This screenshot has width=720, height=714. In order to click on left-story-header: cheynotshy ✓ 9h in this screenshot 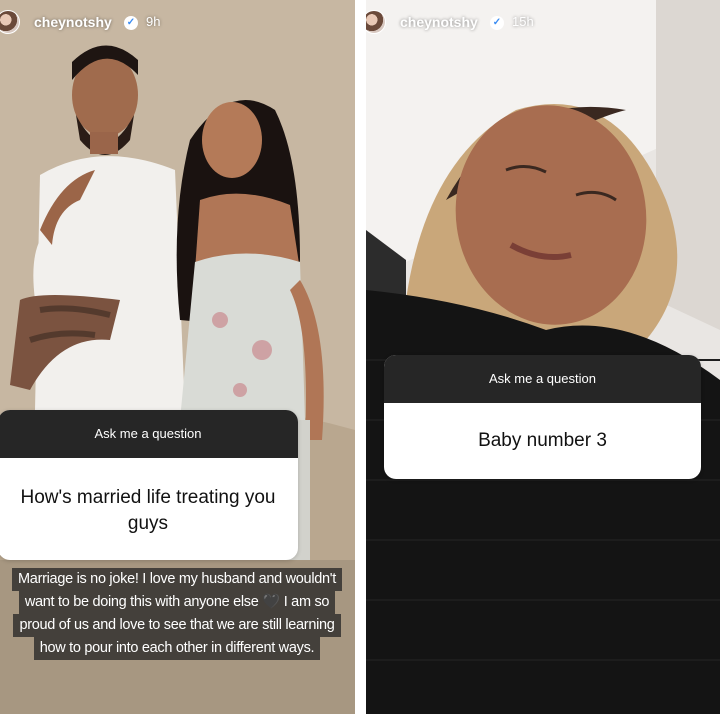, I will do `click(177, 23)`.